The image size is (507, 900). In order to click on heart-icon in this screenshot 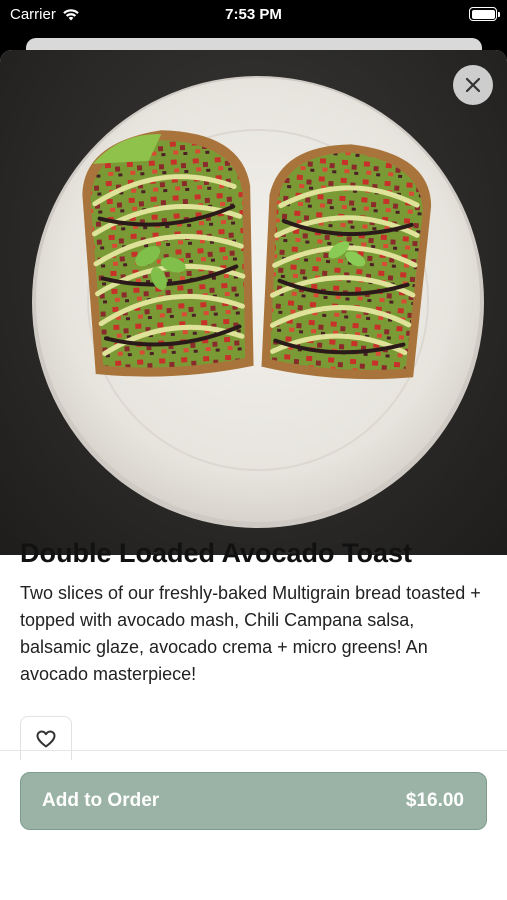, I will do `click(46, 738)`.